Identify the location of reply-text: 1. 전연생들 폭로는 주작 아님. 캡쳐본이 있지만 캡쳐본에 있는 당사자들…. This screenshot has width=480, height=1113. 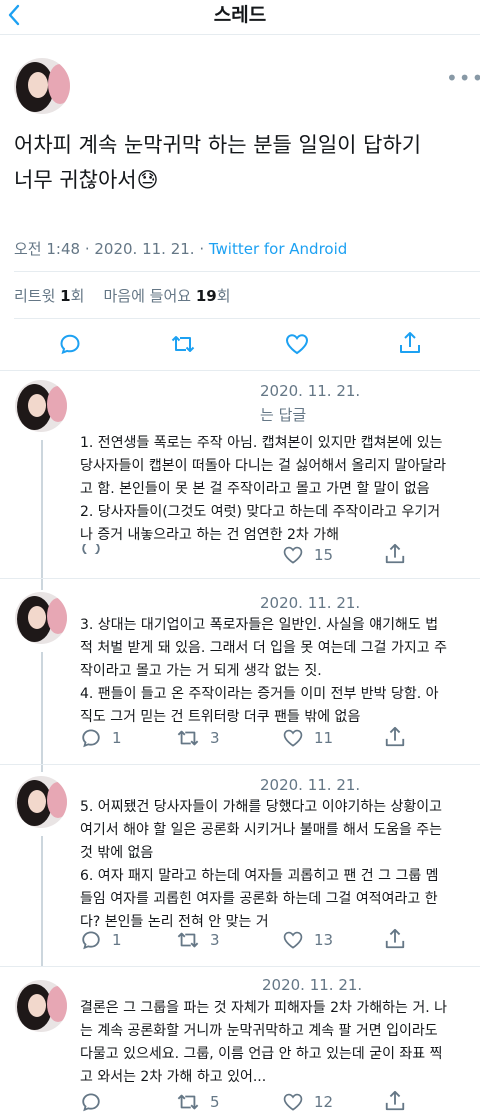
(263, 489).